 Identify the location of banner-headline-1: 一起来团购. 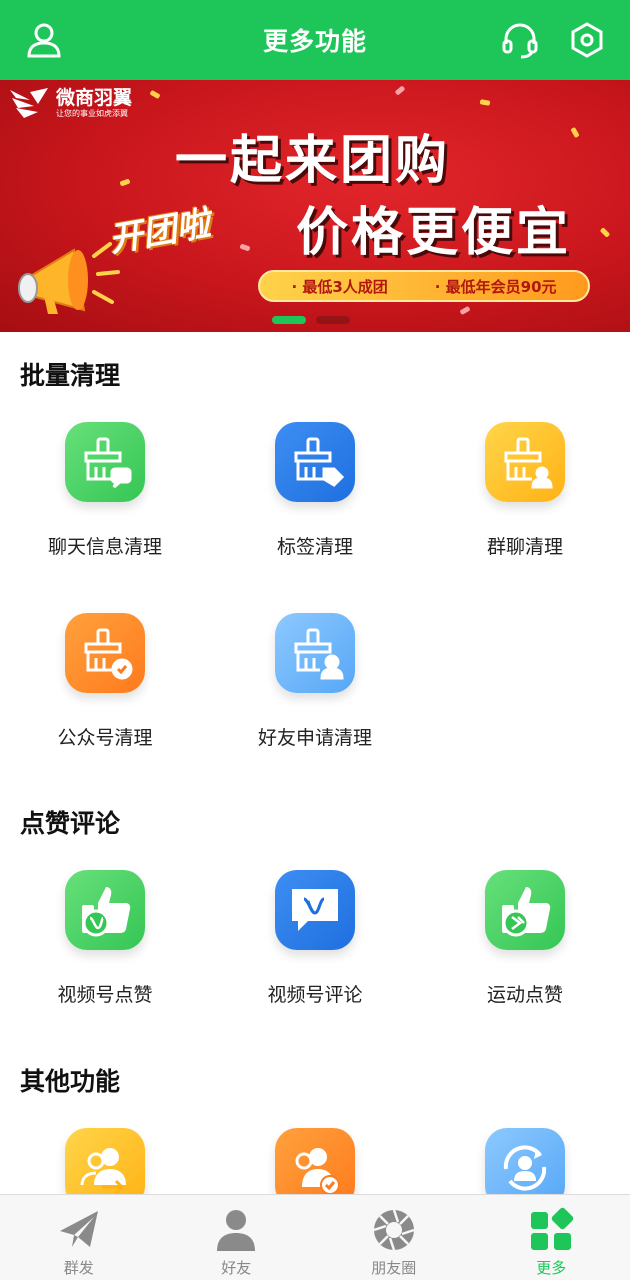
(313, 161).